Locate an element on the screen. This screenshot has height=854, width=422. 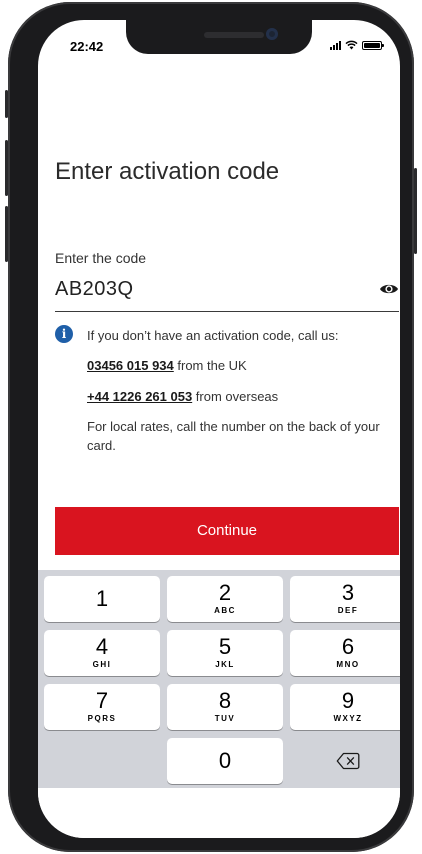
key-8: 8 TUV is located at coordinates (225, 707).